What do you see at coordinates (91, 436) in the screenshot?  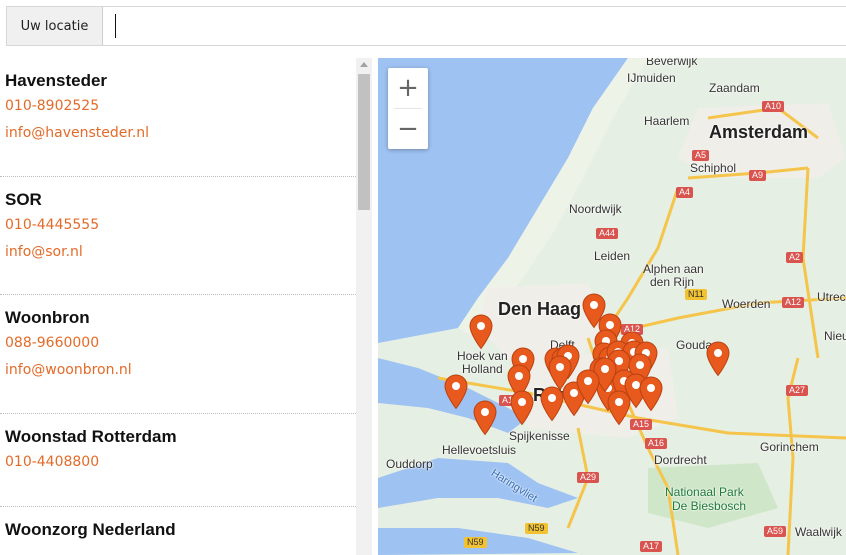 I see `organization-name: Woonstad Rotterdam` at bounding box center [91, 436].